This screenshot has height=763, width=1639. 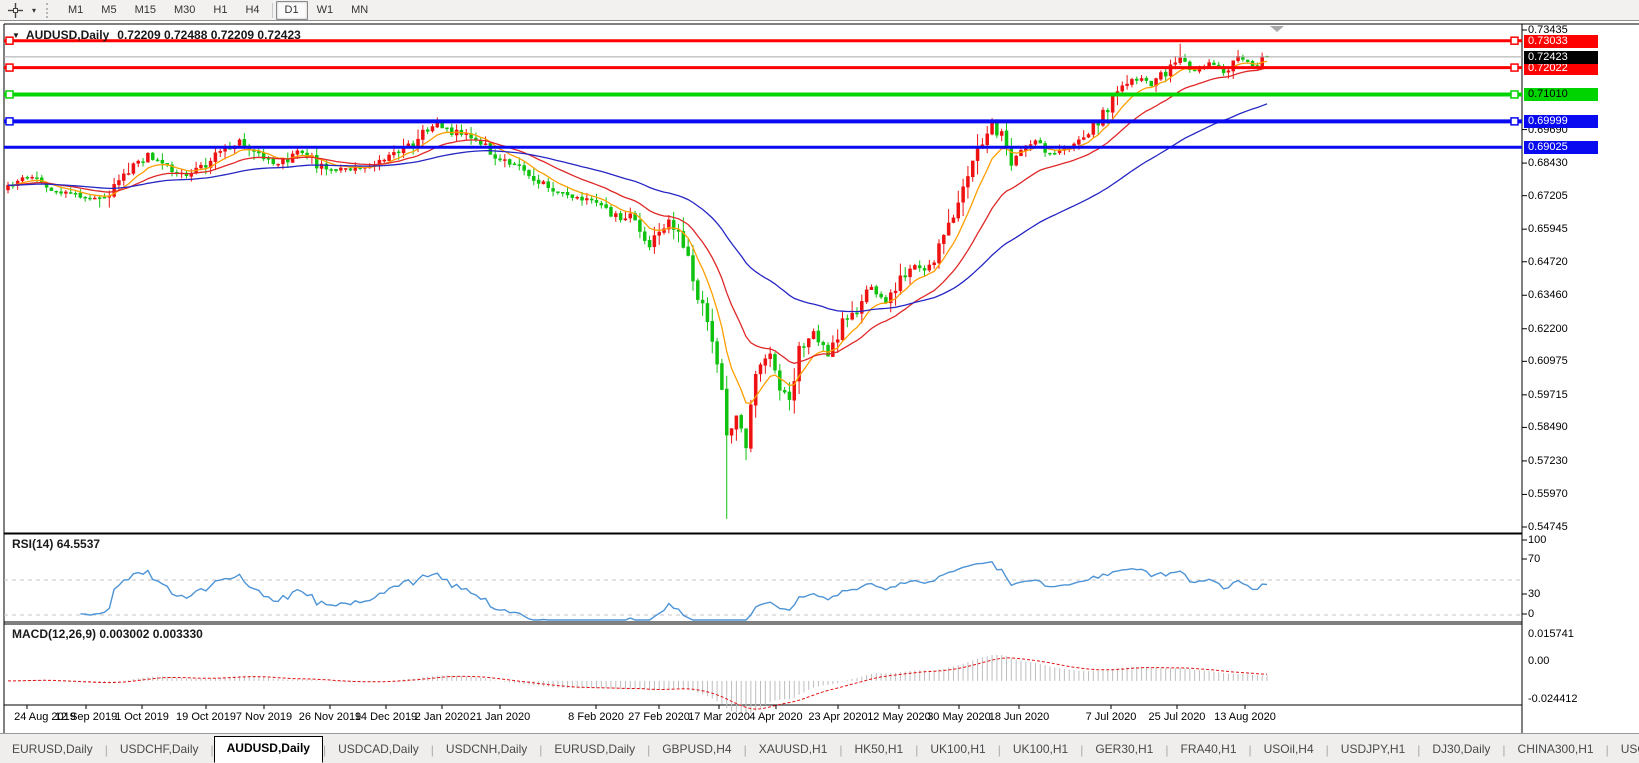 I want to click on price-tick: 0.59715, so click(x=1548, y=394).